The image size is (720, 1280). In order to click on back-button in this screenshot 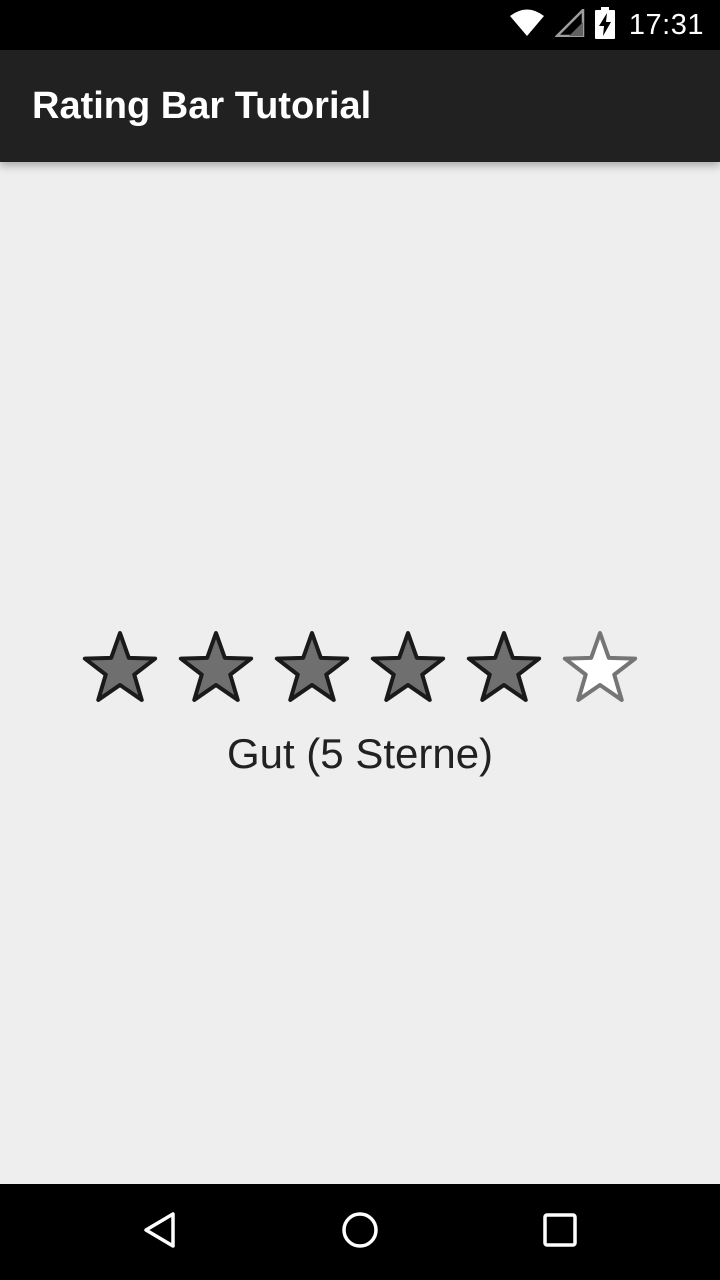, I will do `click(160, 1232)`.